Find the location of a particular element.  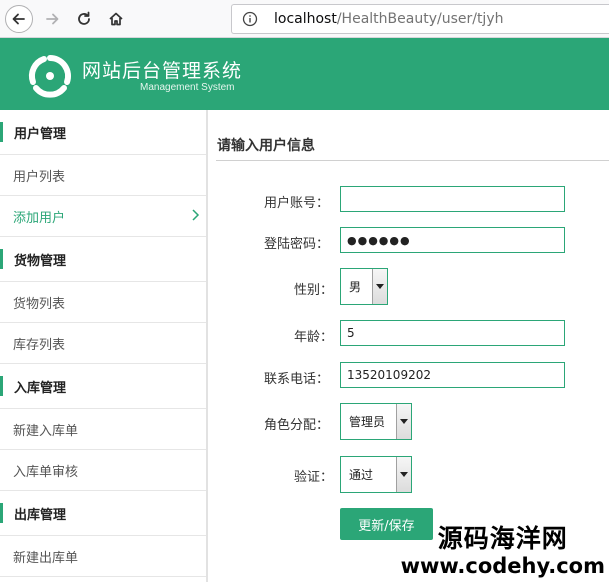

sidebar-section-label: 入库管理 is located at coordinates (40, 388).